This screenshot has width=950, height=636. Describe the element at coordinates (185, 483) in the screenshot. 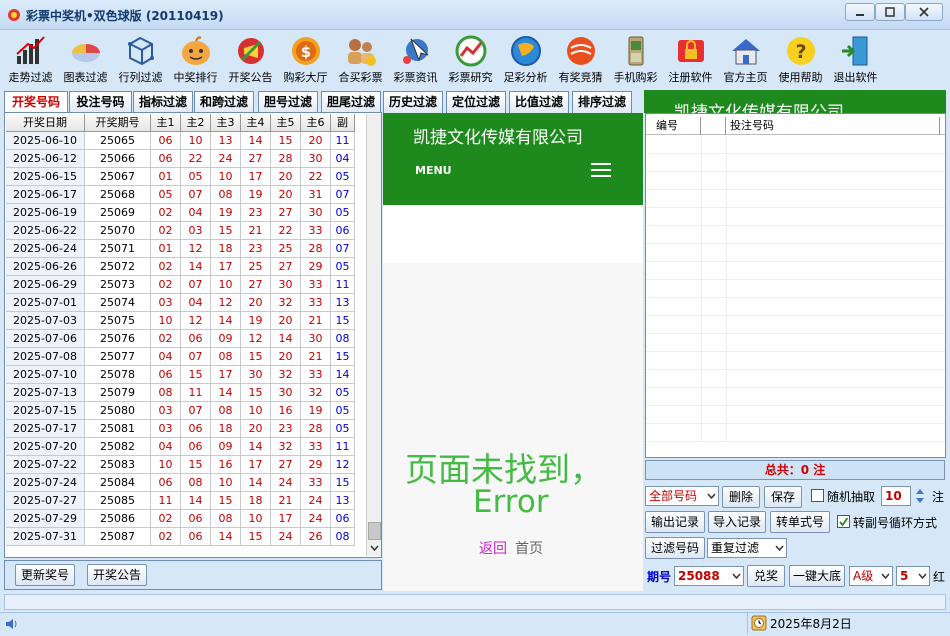

I see `table-row: 2025-07-24 25084 06 08 10 14 24 33 15` at that location.